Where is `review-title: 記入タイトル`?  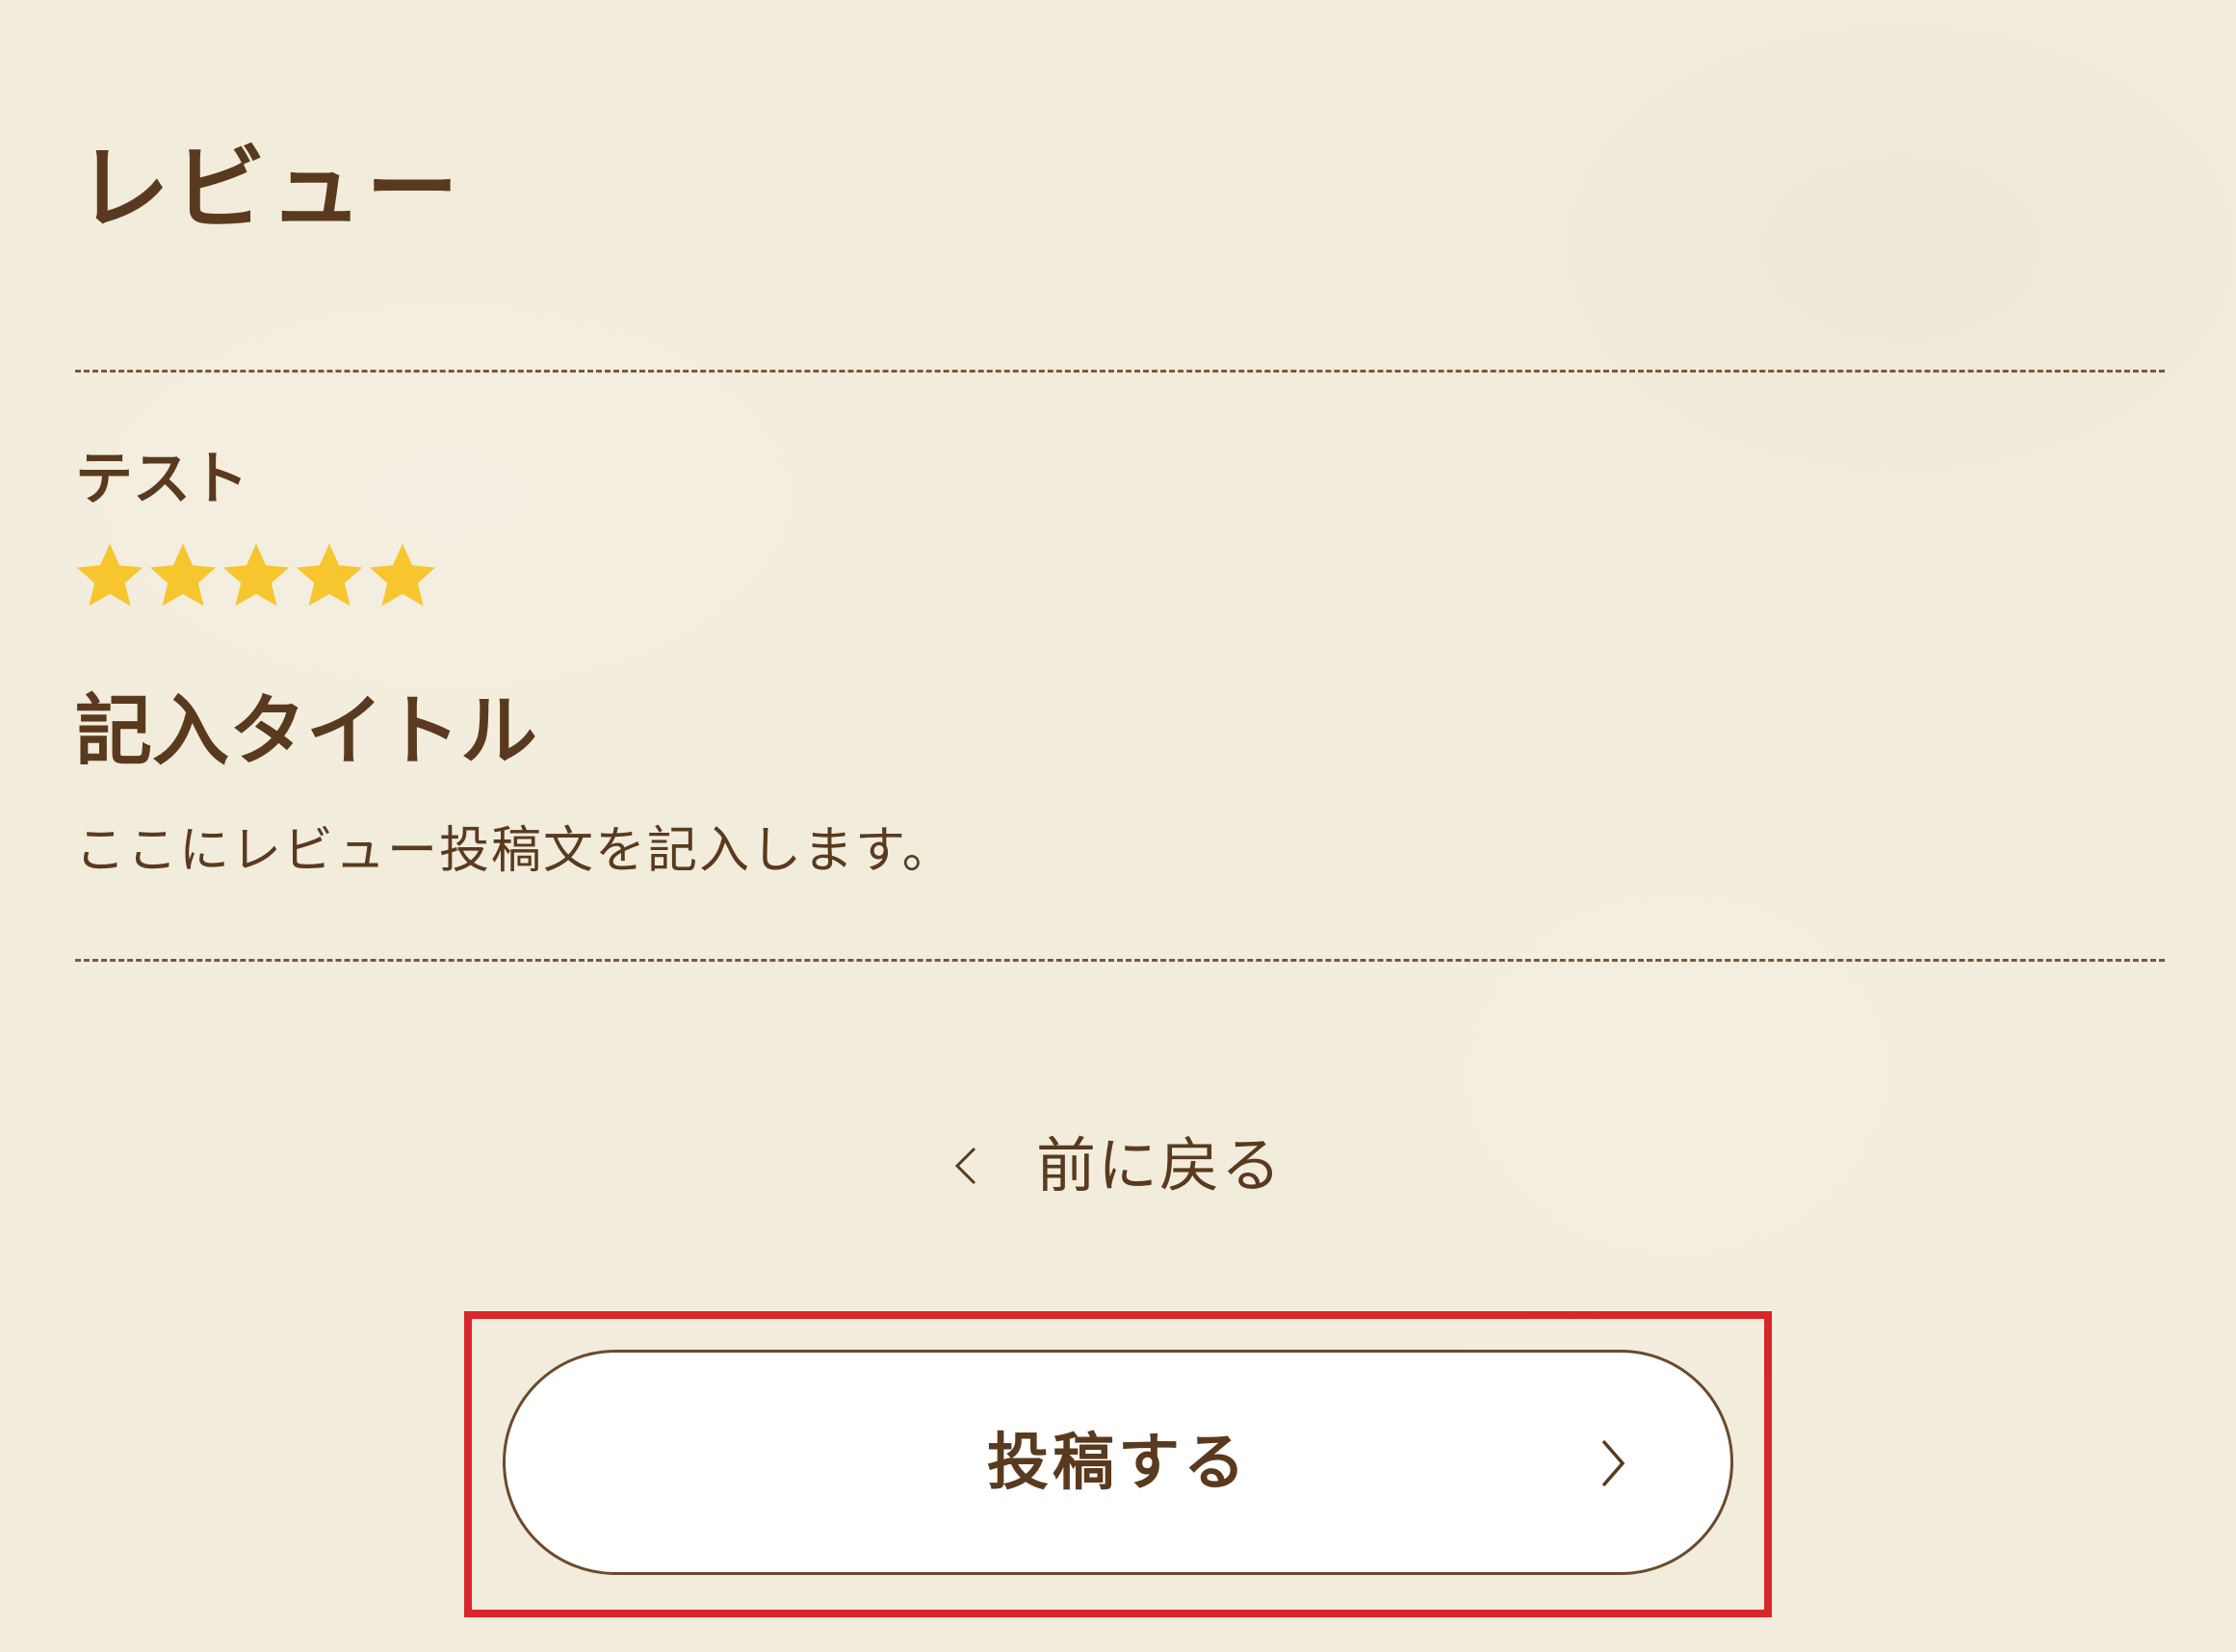
review-title: 記入タイトル is located at coordinates (306, 731).